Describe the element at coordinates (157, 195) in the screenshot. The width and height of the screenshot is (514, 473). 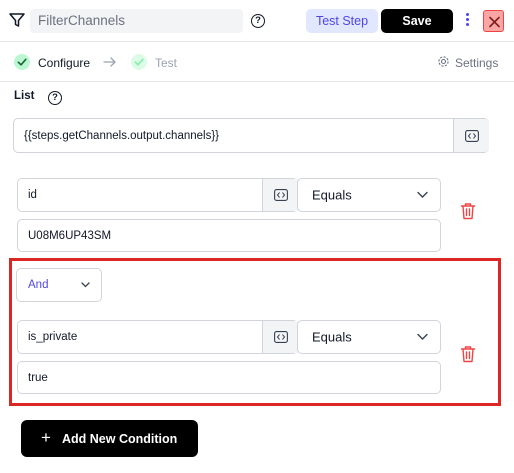
I see `condition-field-input: id` at that location.